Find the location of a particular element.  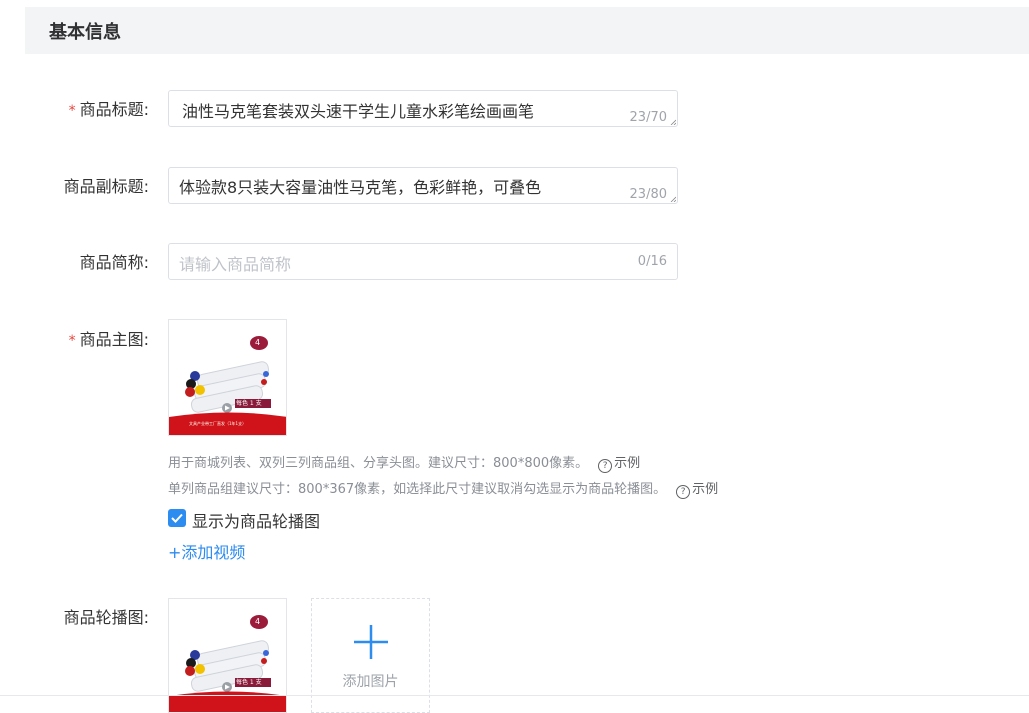

section-header: 基本信息 is located at coordinates (527, 30).